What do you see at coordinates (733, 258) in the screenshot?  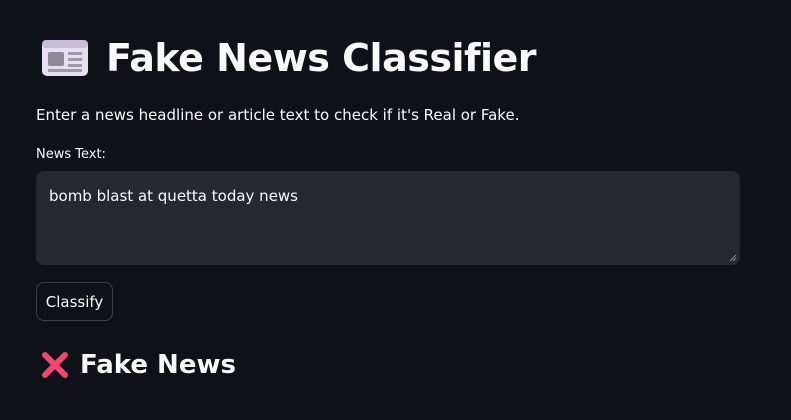 I see `resize-handle-icon` at bounding box center [733, 258].